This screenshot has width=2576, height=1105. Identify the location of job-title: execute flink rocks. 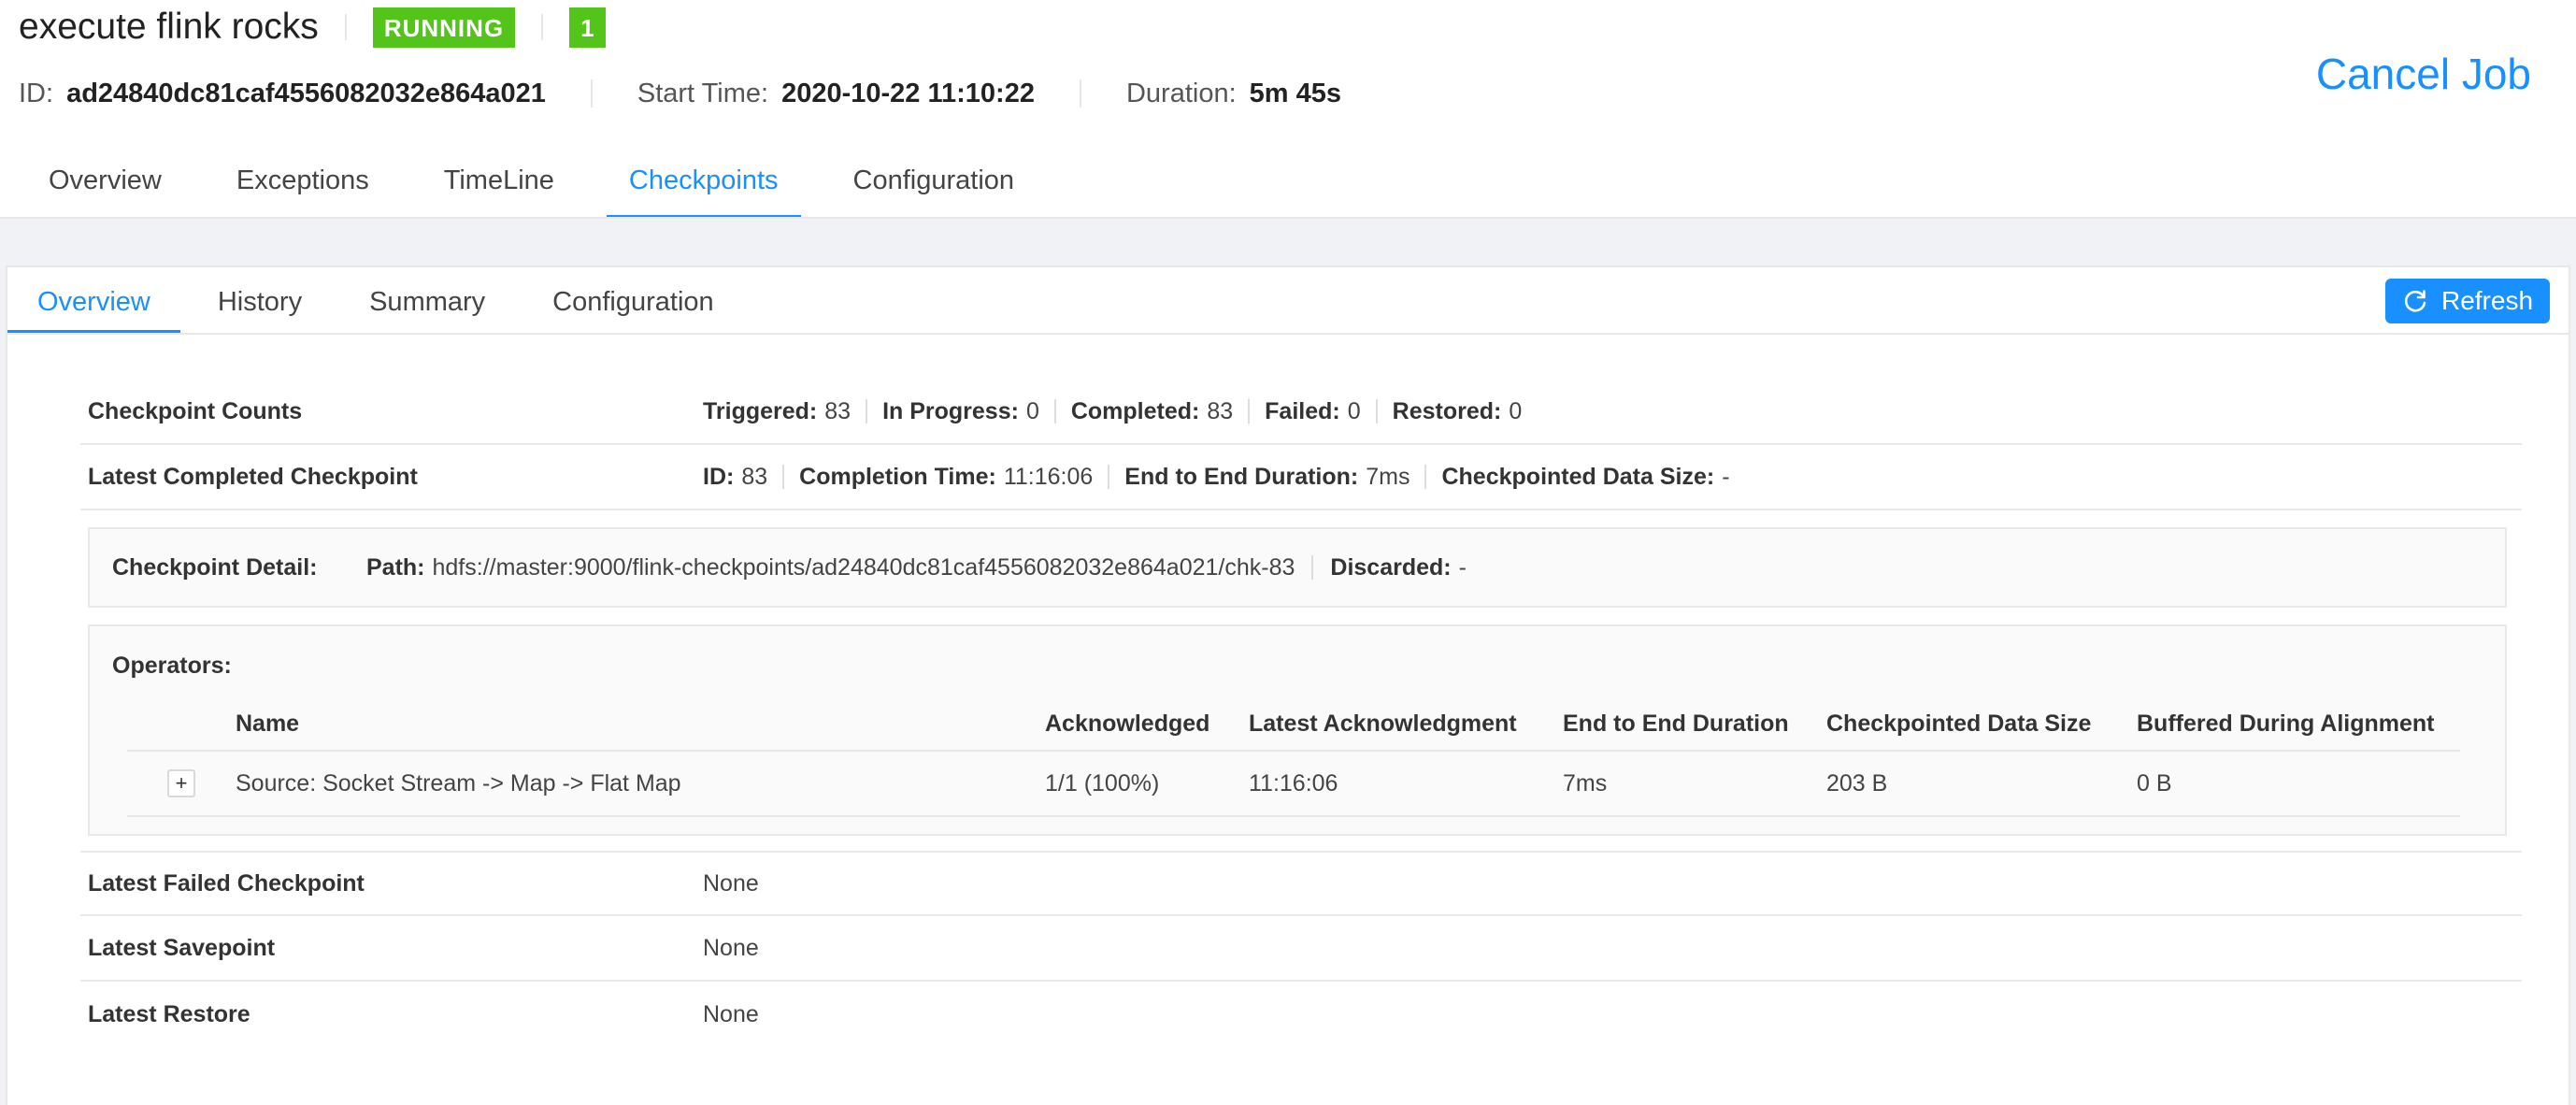
(169, 27).